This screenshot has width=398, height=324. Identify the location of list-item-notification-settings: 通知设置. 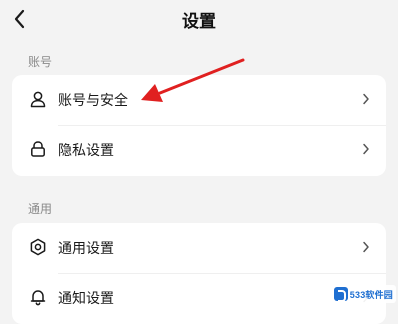
(199, 298).